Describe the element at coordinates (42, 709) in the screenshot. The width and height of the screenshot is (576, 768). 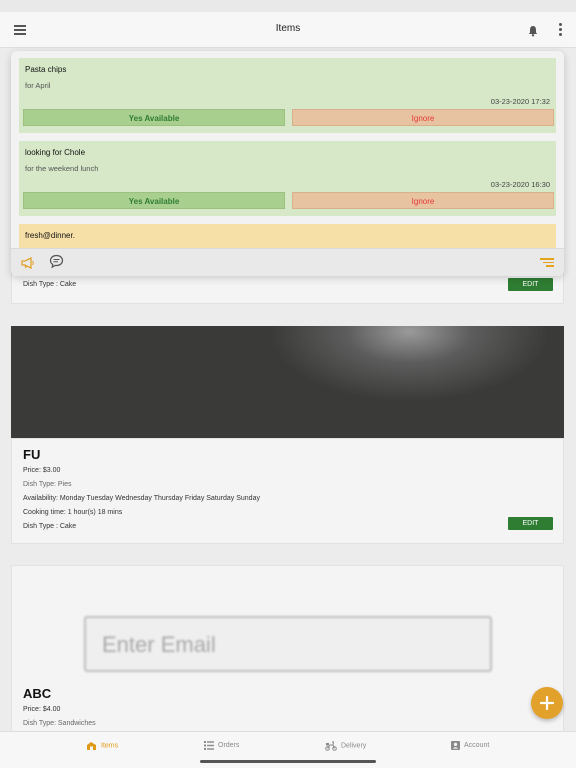
I see `item-price: Price: $4.00` at that location.